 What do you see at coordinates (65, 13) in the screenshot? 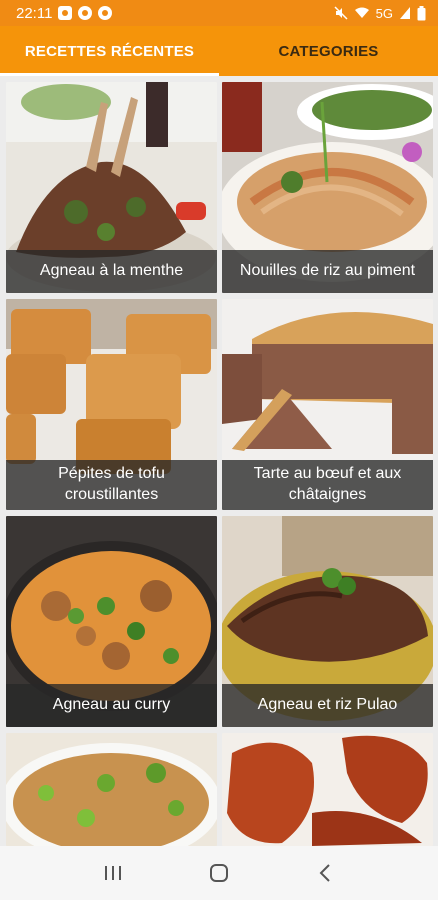
I see `message-icon` at bounding box center [65, 13].